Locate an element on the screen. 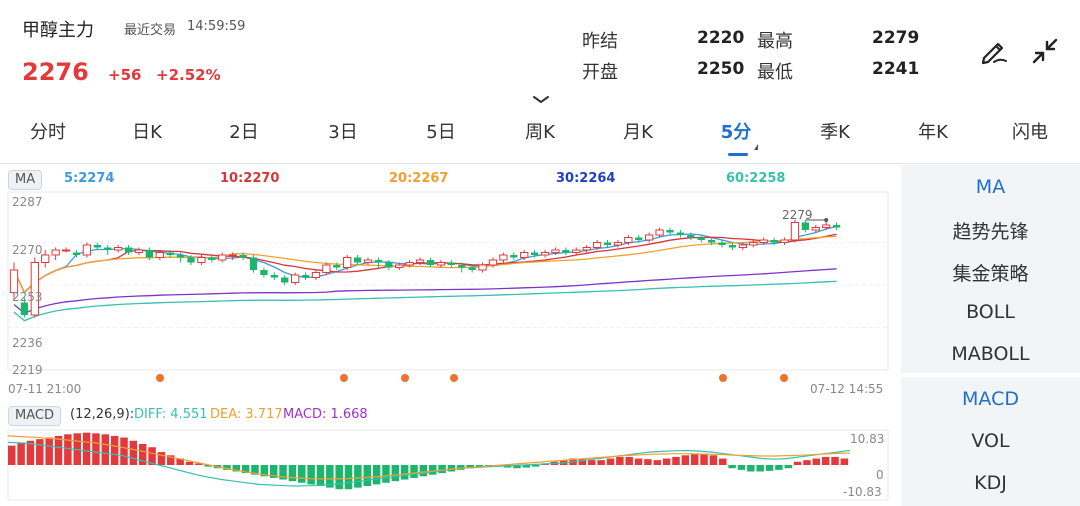  ma5-value: 5:2274 is located at coordinates (89, 178).